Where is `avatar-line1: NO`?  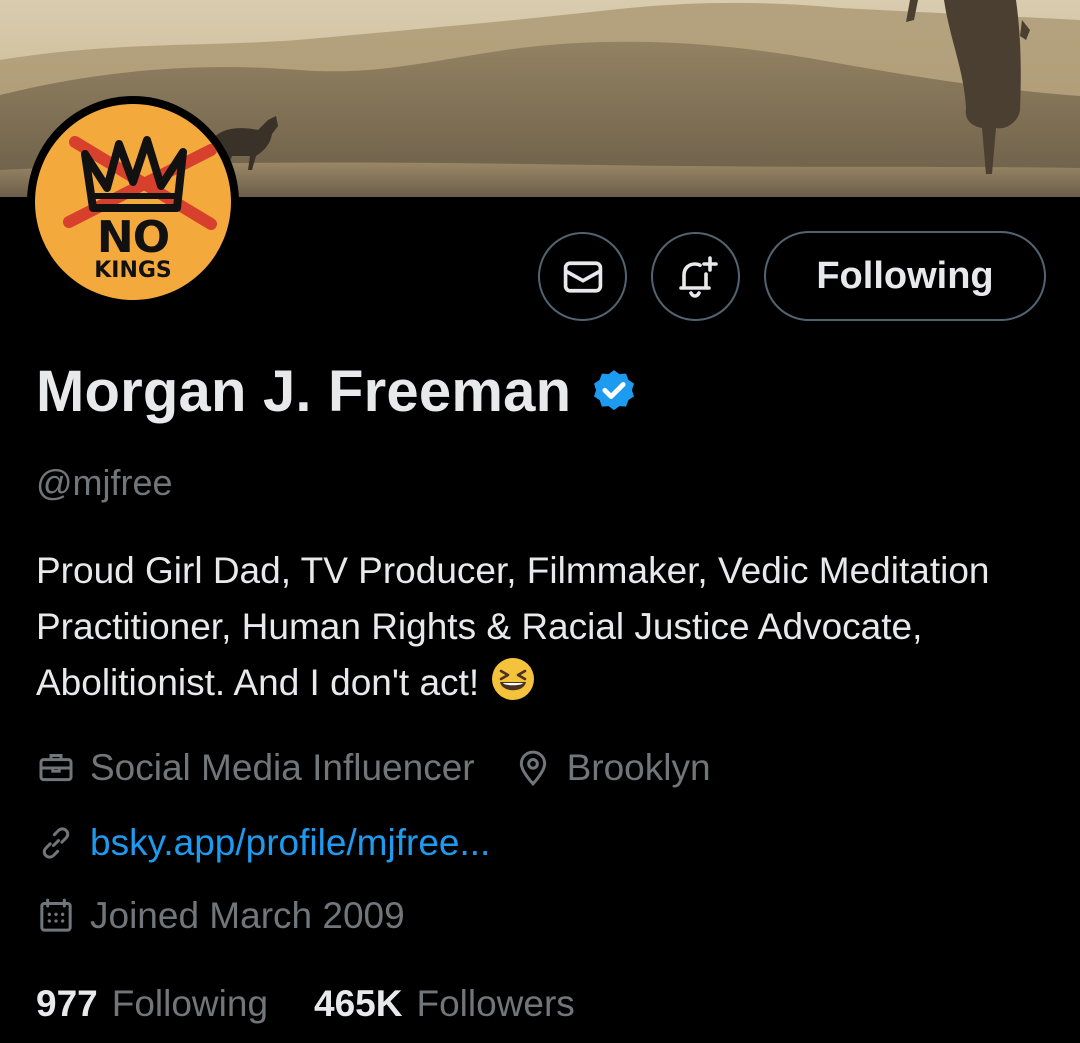 avatar-line1: NO is located at coordinates (133, 237).